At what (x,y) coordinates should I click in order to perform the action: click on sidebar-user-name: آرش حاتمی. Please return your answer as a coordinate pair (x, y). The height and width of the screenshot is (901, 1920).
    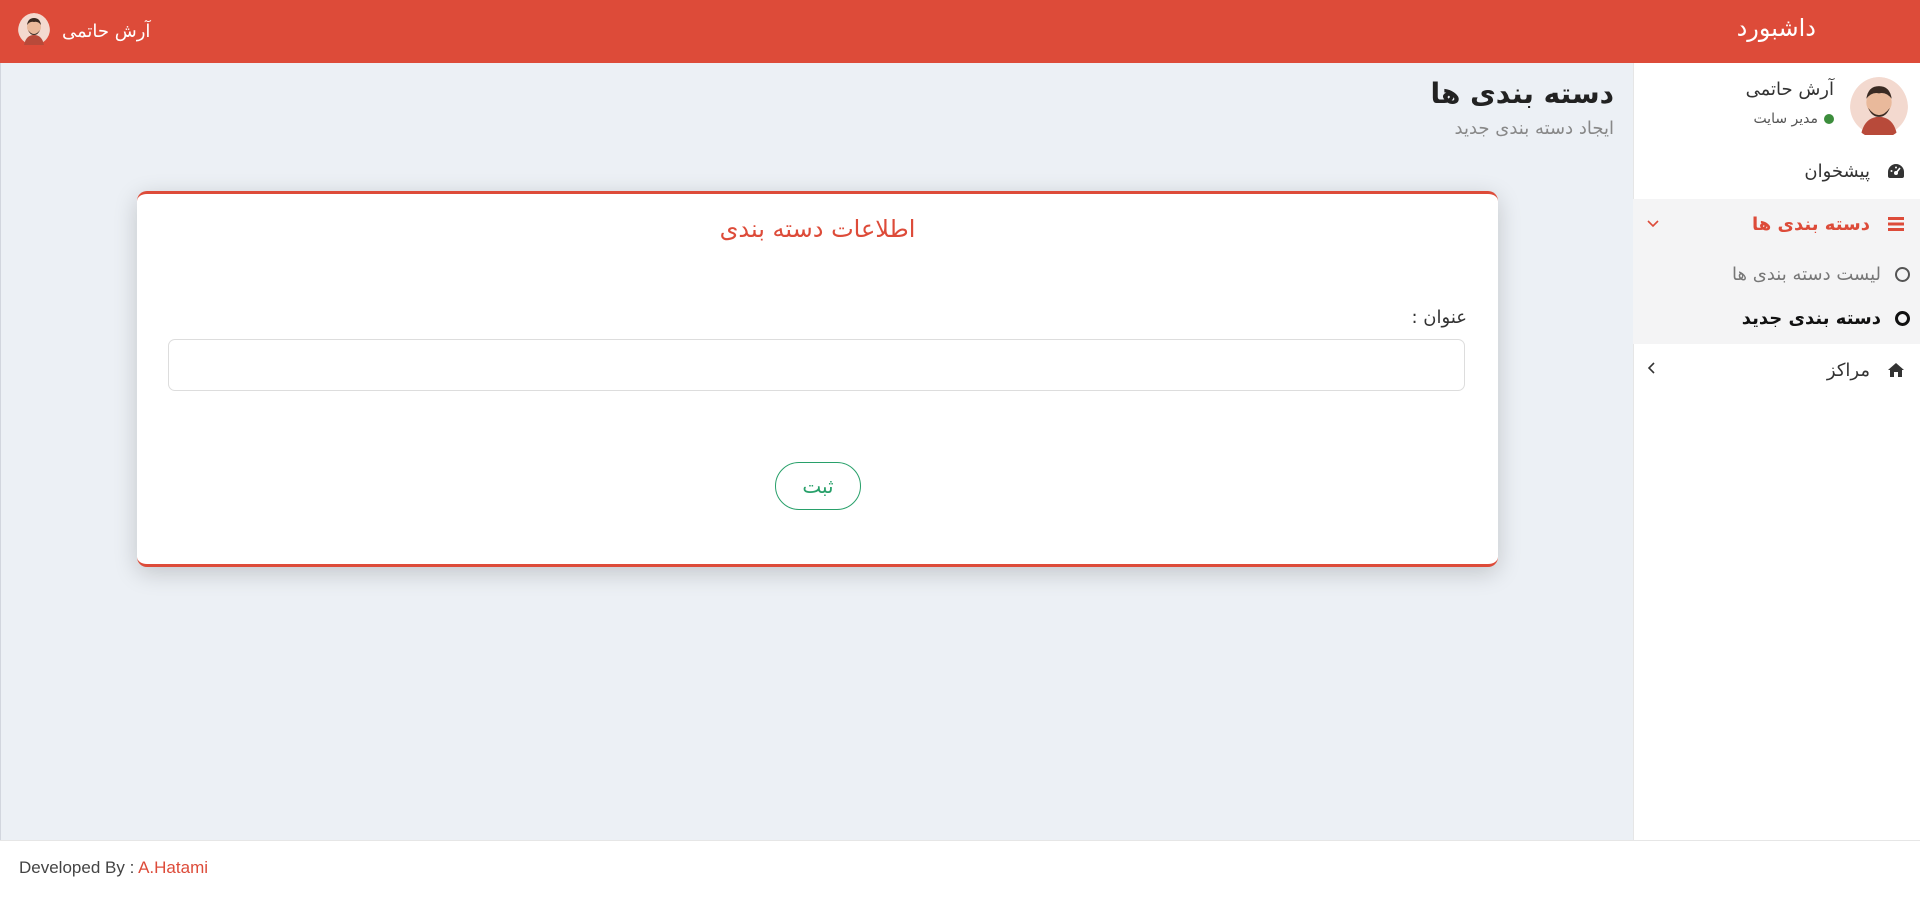
    Looking at the image, I should click on (1789, 89).